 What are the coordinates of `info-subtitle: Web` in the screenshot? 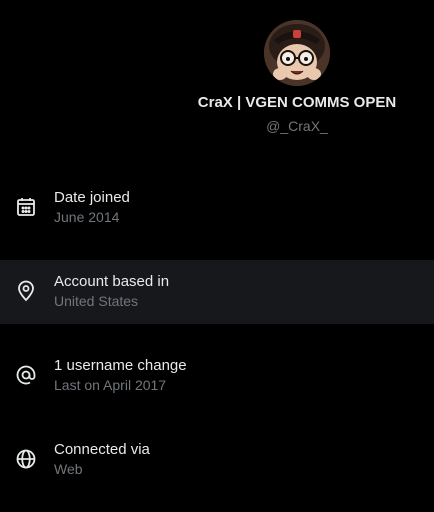 It's located at (68, 469).